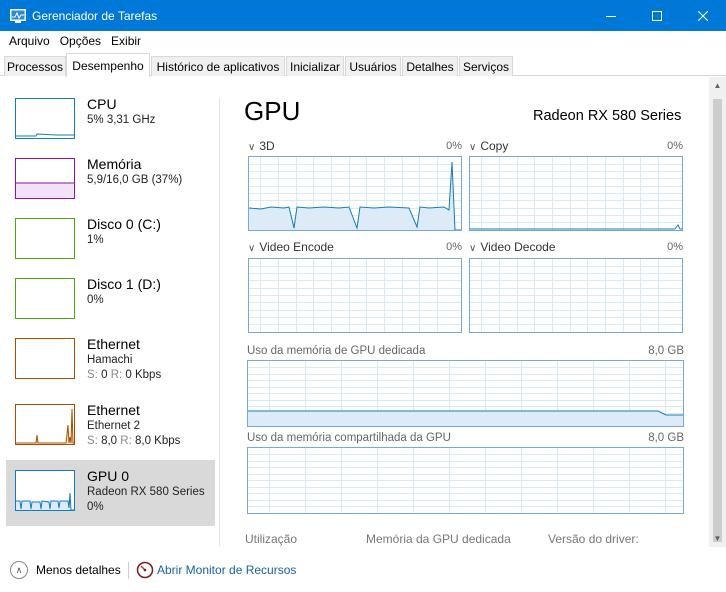 Image resolution: width=726 pixels, height=592 pixels. Describe the element at coordinates (373, 66) in the screenshot. I see `tab-usuarios: Usuários` at that location.